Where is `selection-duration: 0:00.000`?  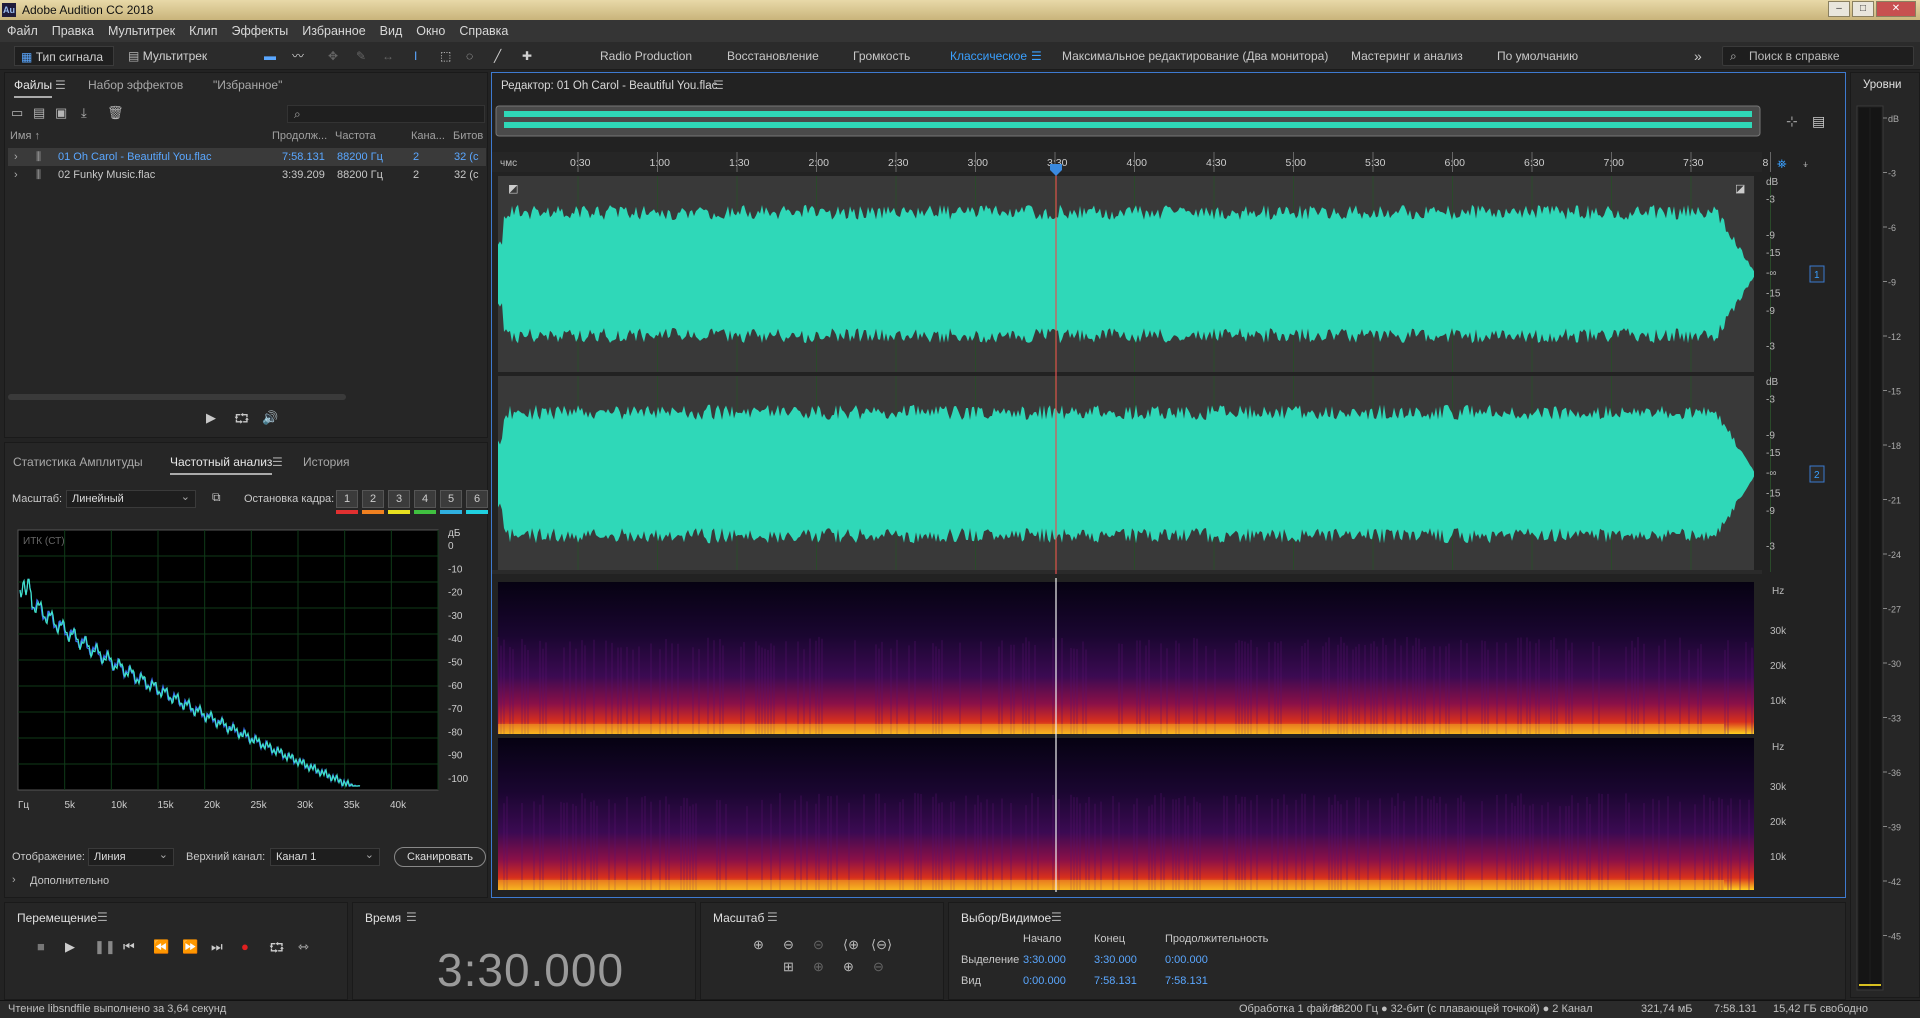 selection-duration: 0:00.000 is located at coordinates (1186, 960).